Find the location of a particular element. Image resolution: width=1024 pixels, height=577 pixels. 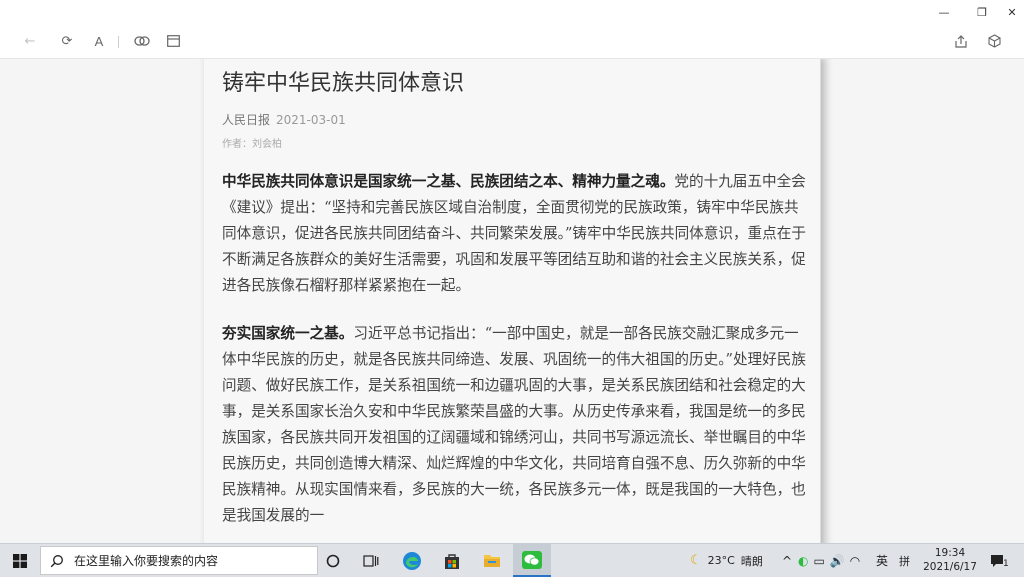

layout-icon-glyph is located at coordinates (173, 41).